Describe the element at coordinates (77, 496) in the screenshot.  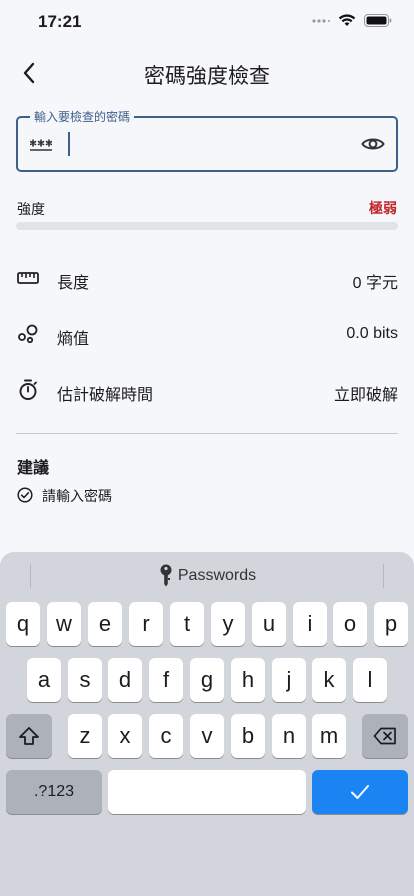
I see `suggestion-text: 請輸入密碼` at that location.